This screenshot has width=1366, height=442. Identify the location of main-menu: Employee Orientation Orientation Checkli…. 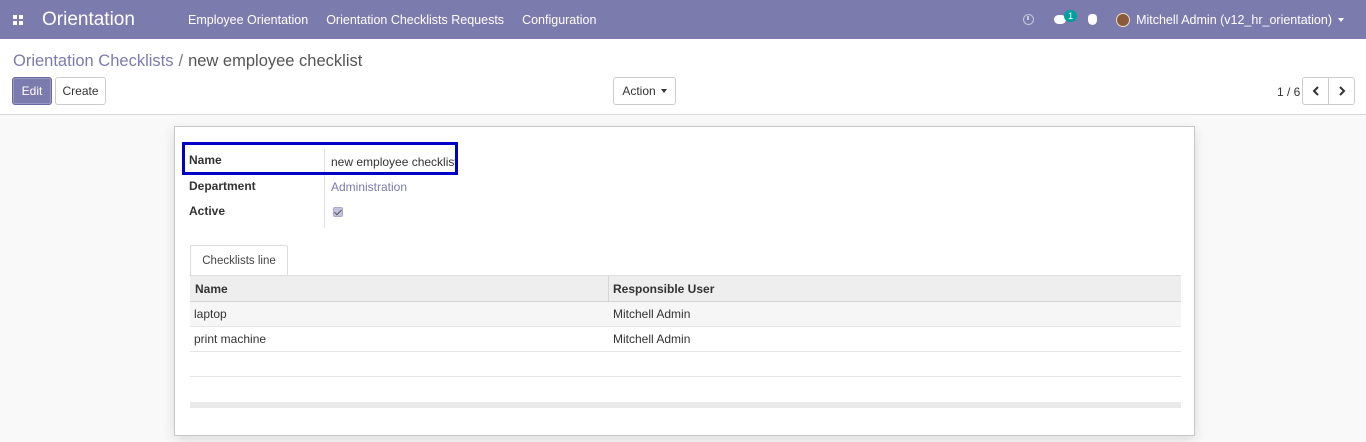
(401, 20).